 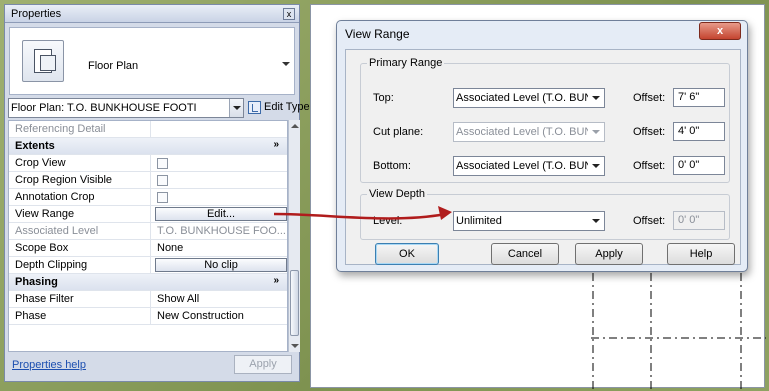 What do you see at coordinates (104, 108) in the screenshot?
I see `instance-selector-value: Floor Plan: T.O. BUNKHOUSE FOOTI` at bounding box center [104, 108].